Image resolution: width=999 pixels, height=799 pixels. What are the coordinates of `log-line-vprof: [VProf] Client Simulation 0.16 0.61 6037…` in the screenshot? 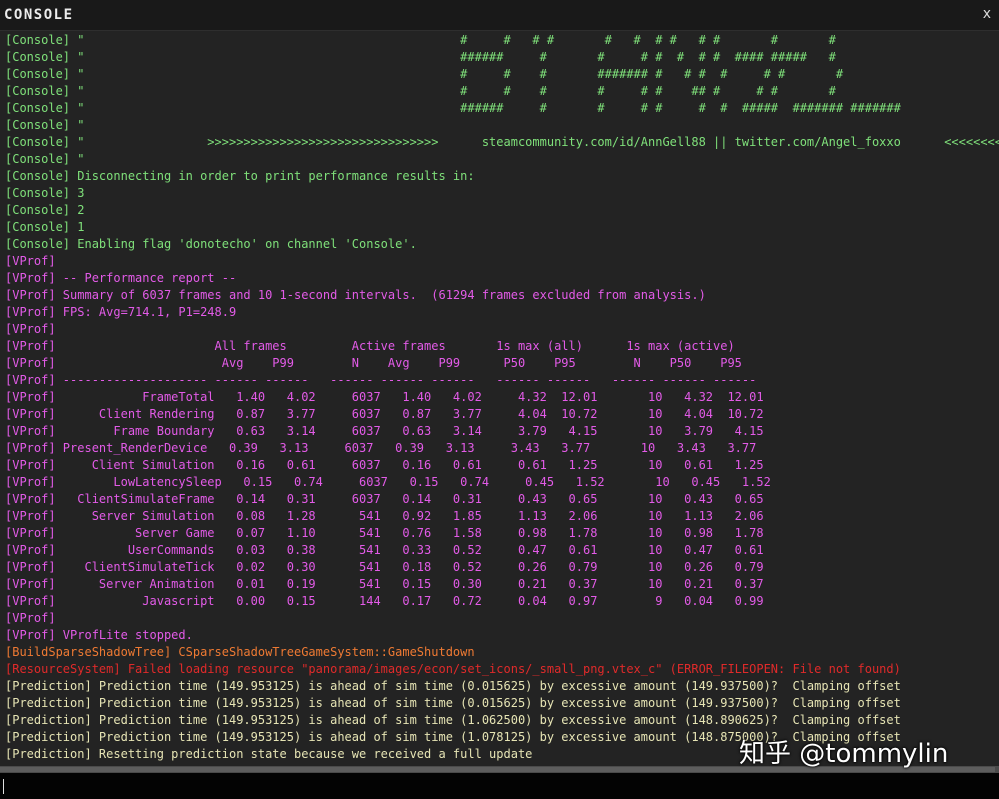 It's located at (384, 465).